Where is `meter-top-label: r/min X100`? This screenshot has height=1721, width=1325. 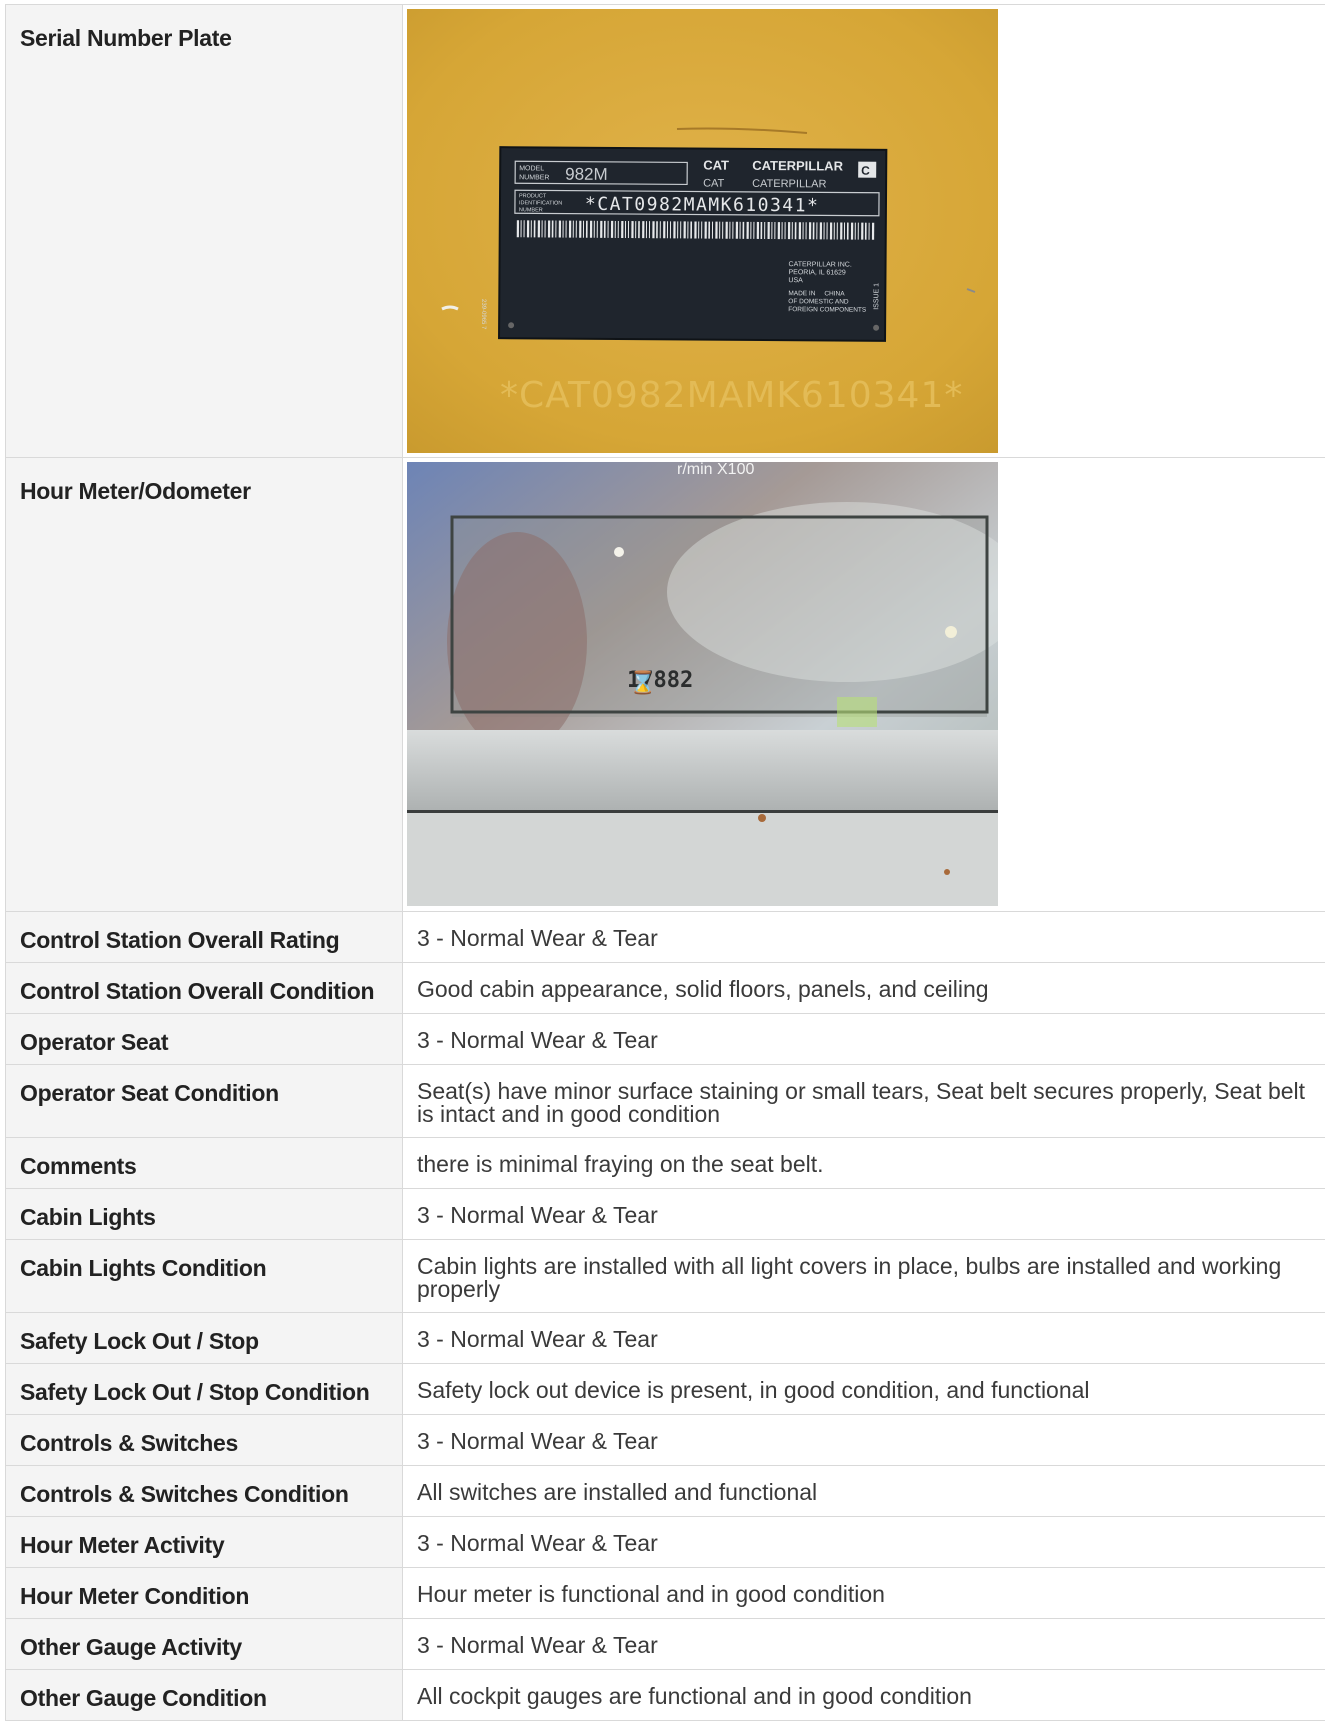 meter-top-label: r/min X100 is located at coordinates (715, 470).